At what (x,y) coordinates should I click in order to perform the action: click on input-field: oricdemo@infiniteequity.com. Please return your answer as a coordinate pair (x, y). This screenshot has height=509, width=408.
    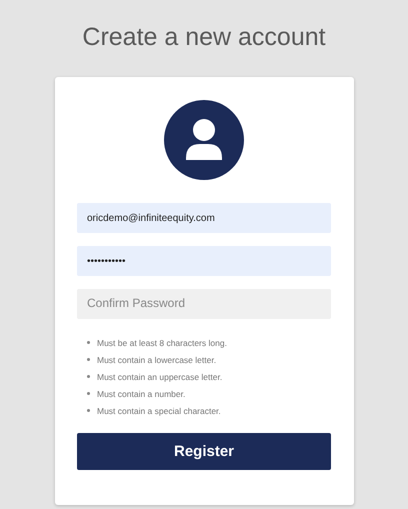
    Looking at the image, I should click on (204, 218).